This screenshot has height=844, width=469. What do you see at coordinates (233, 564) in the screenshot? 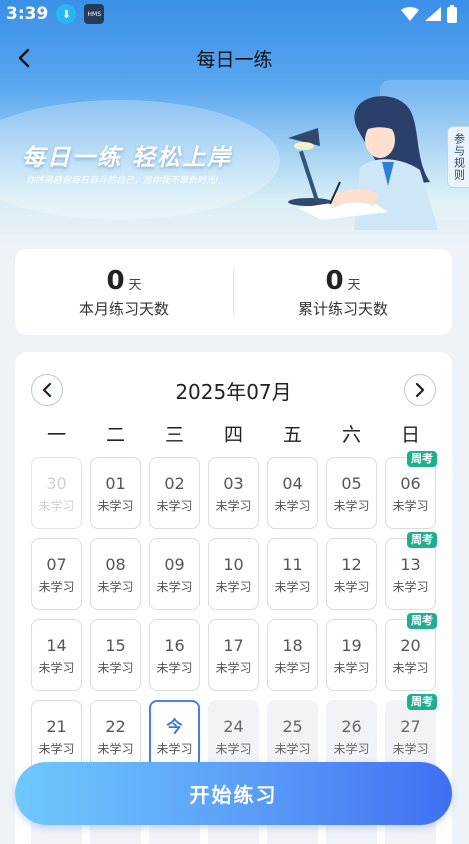
I see `calendar-day-number: 10` at bounding box center [233, 564].